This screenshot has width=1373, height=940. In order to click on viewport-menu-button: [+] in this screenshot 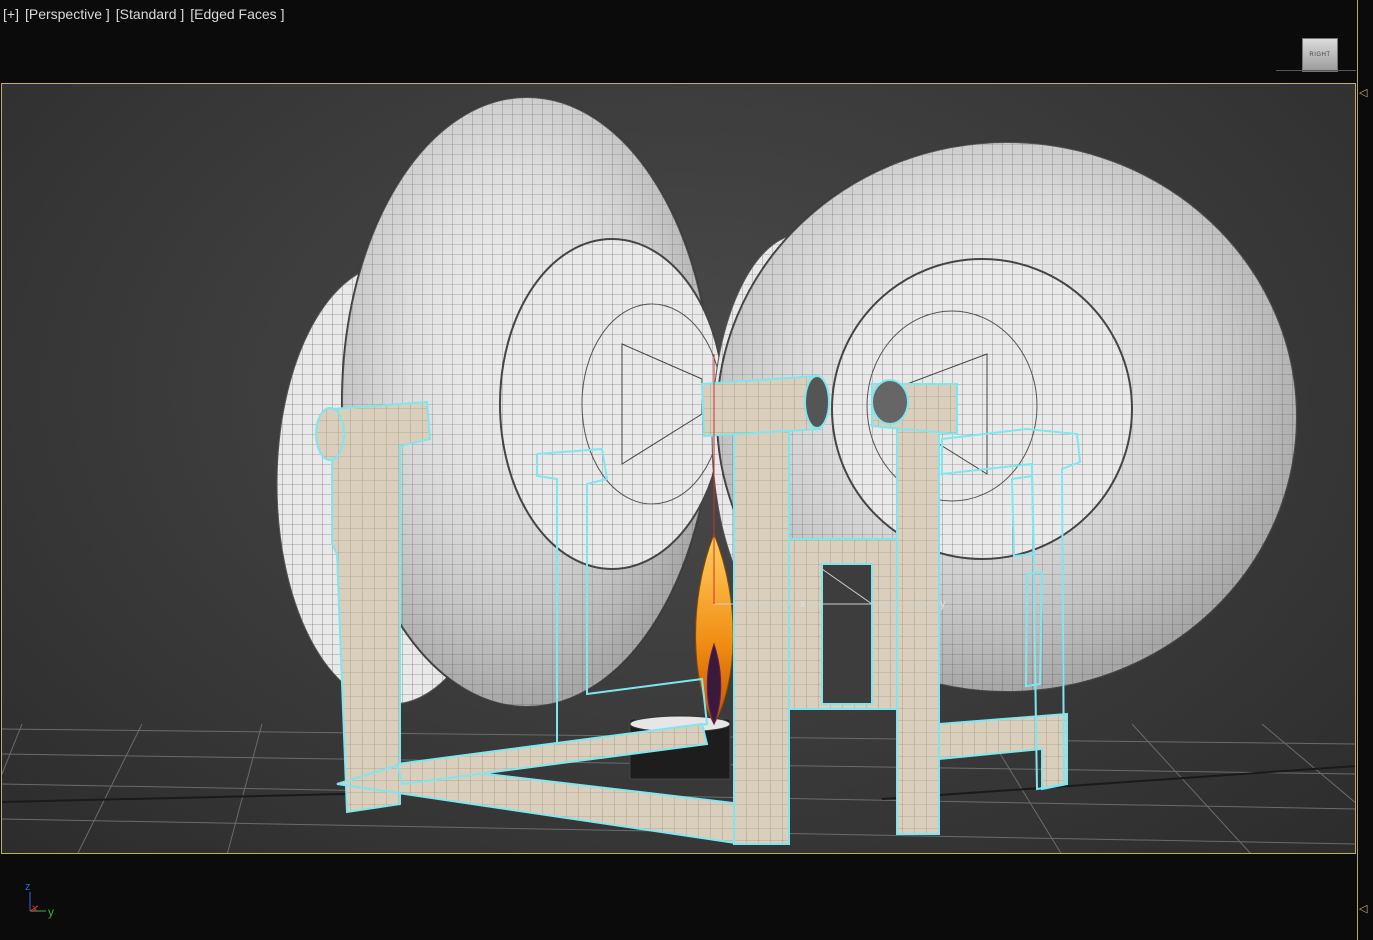, I will do `click(11, 14)`.